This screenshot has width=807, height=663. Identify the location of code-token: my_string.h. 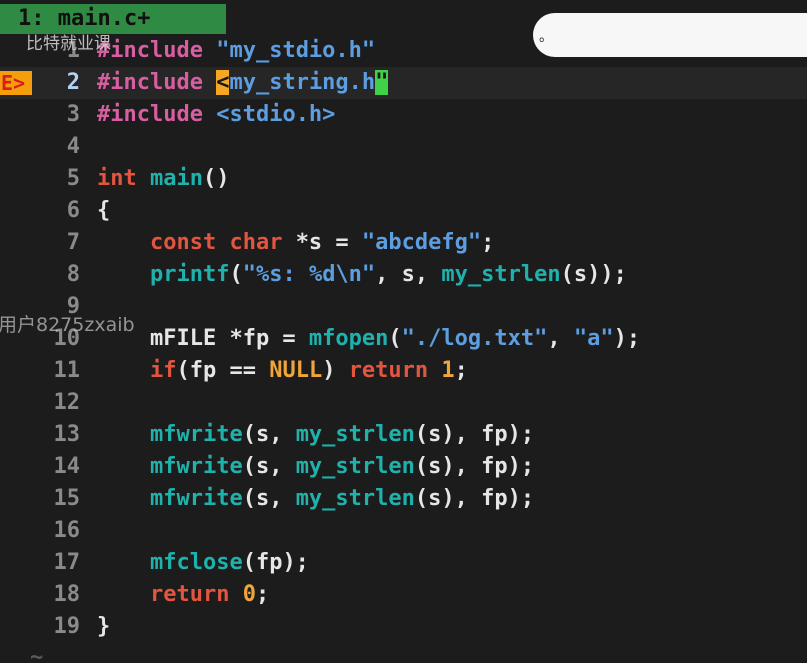
(302, 82).